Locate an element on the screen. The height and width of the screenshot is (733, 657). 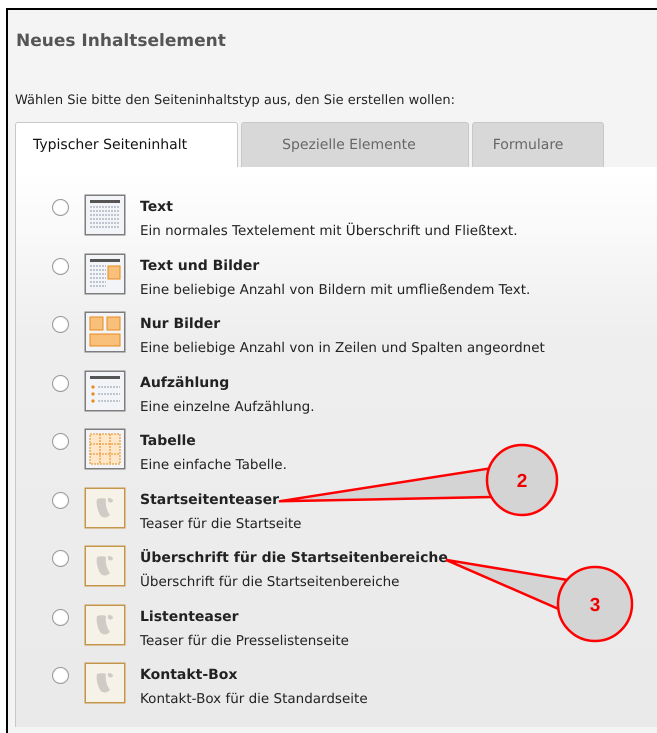
element-title: Text is located at coordinates (156, 207).